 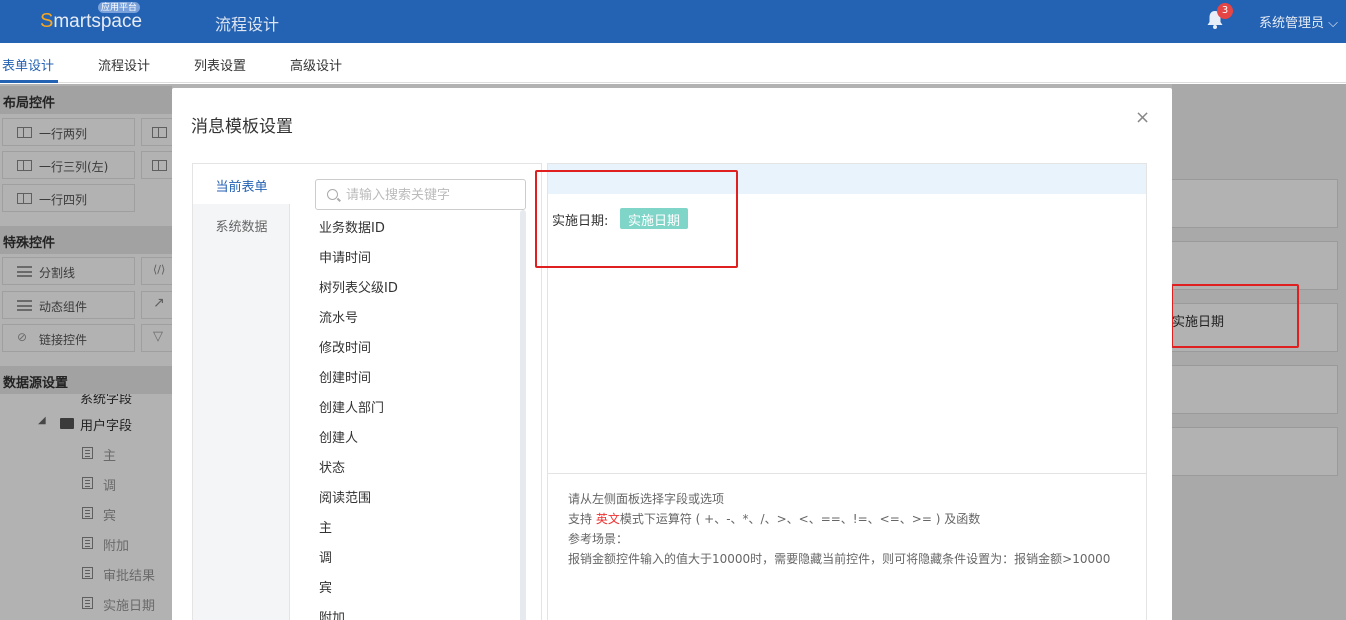 What do you see at coordinates (1298, 21) in the screenshot?
I see `user-menu: 系统管理员 ⌵` at bounding box center [1298, 21].